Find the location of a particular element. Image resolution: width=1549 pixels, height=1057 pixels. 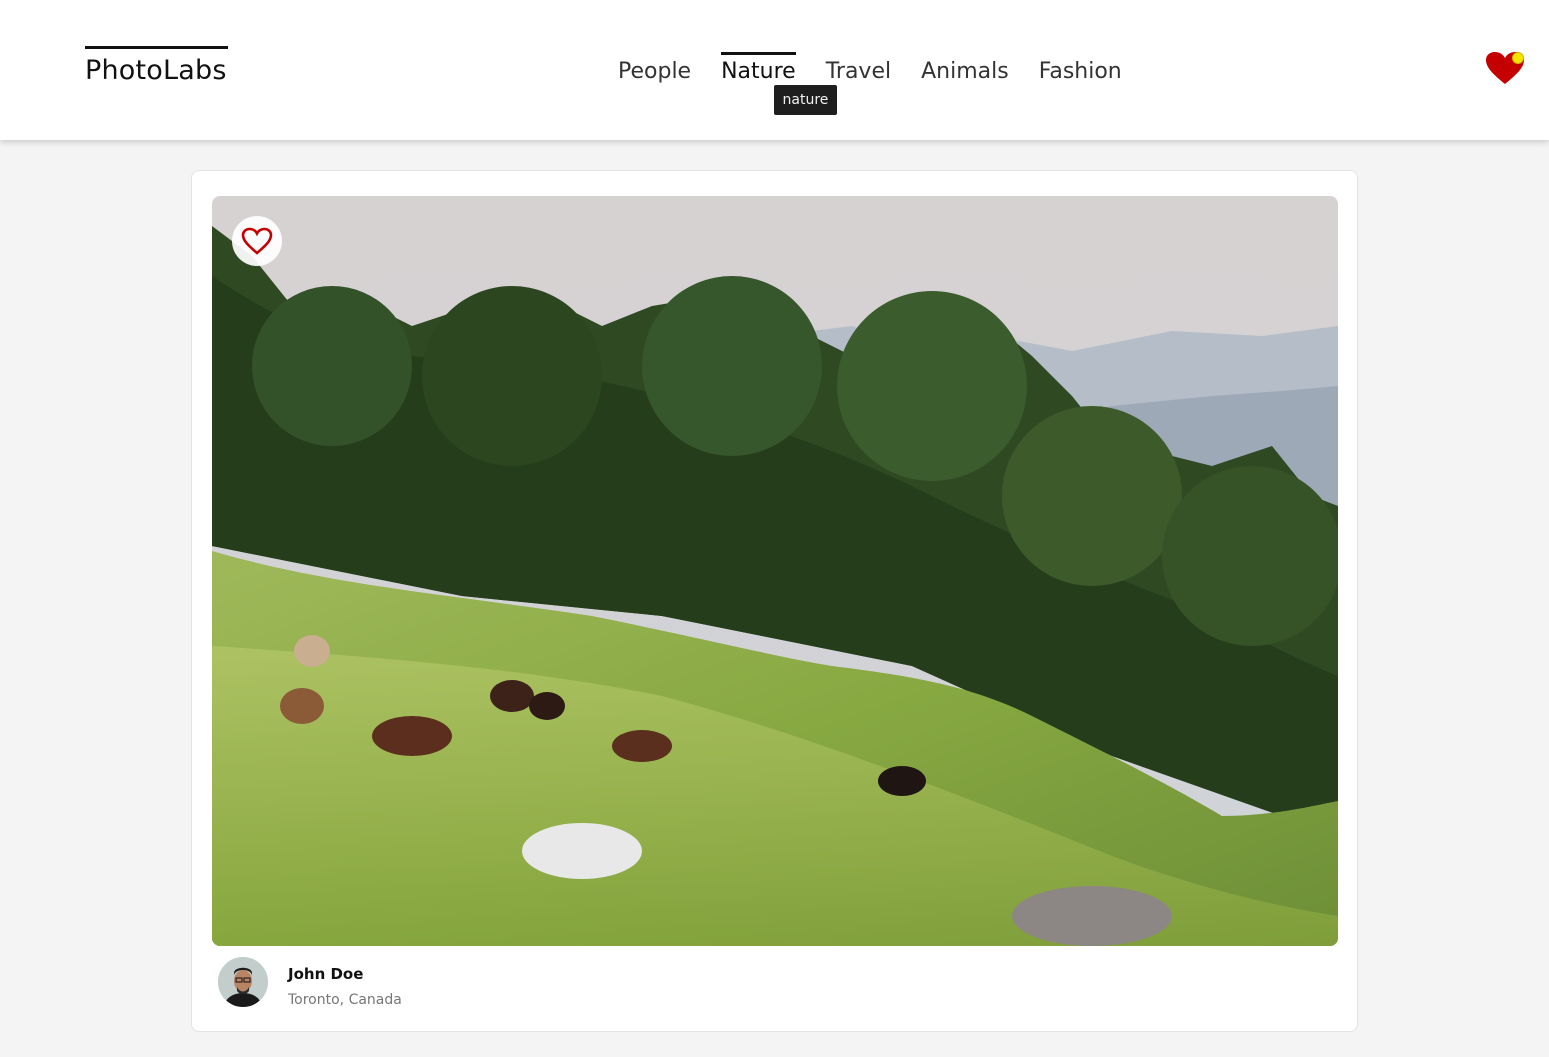

topic-travel: Travel is located at coordinates (858, 68).